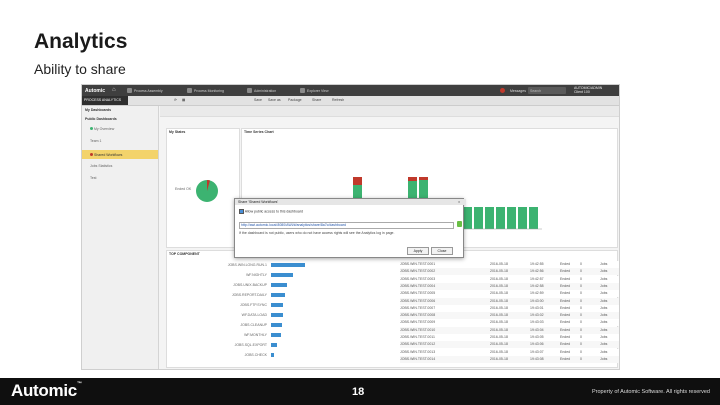 This screenshot has width=720, height=405. Describe the element at coordinates (129, 90) in the screenshot. I see `process-assembly-icon` at that location.